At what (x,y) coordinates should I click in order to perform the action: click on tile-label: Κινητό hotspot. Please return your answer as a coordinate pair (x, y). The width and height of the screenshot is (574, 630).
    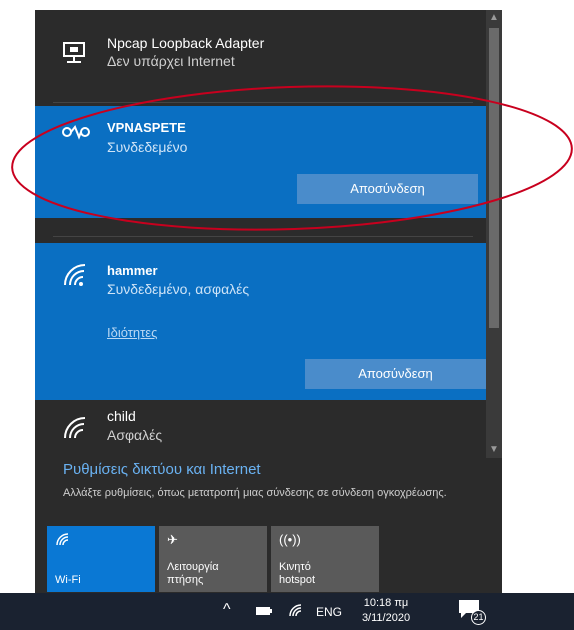
    Looking at the image, I should click on (297, 573).